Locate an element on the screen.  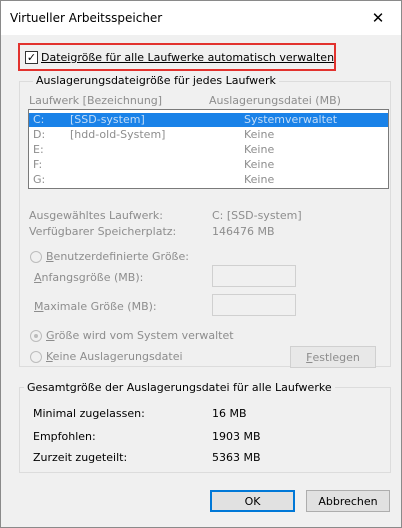
drive-letter: E: is located at coordinates (38, 149).